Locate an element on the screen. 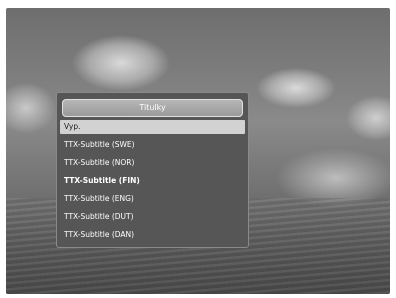 Image resolution: width=396 pixels, height=298 pixels. subtitle-option-dut: TTX-Subtitle (DUT) is located at coordinates (152, 217).